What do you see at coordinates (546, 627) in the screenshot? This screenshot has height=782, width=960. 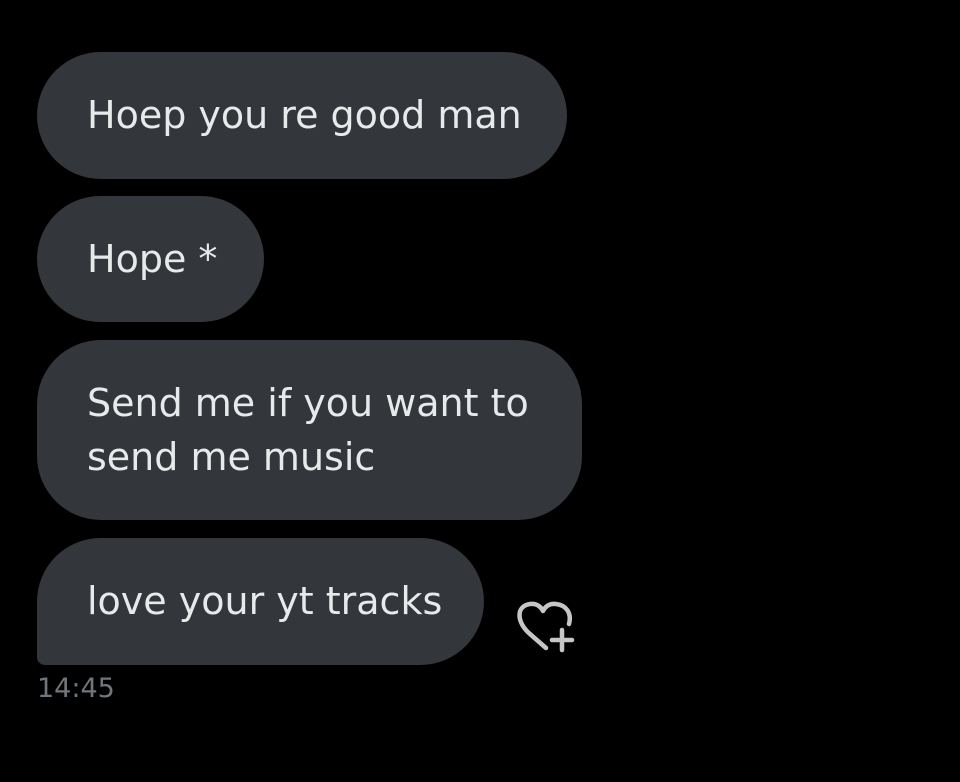 I see `heart-plus-icon` at bounding box center [546, 627].